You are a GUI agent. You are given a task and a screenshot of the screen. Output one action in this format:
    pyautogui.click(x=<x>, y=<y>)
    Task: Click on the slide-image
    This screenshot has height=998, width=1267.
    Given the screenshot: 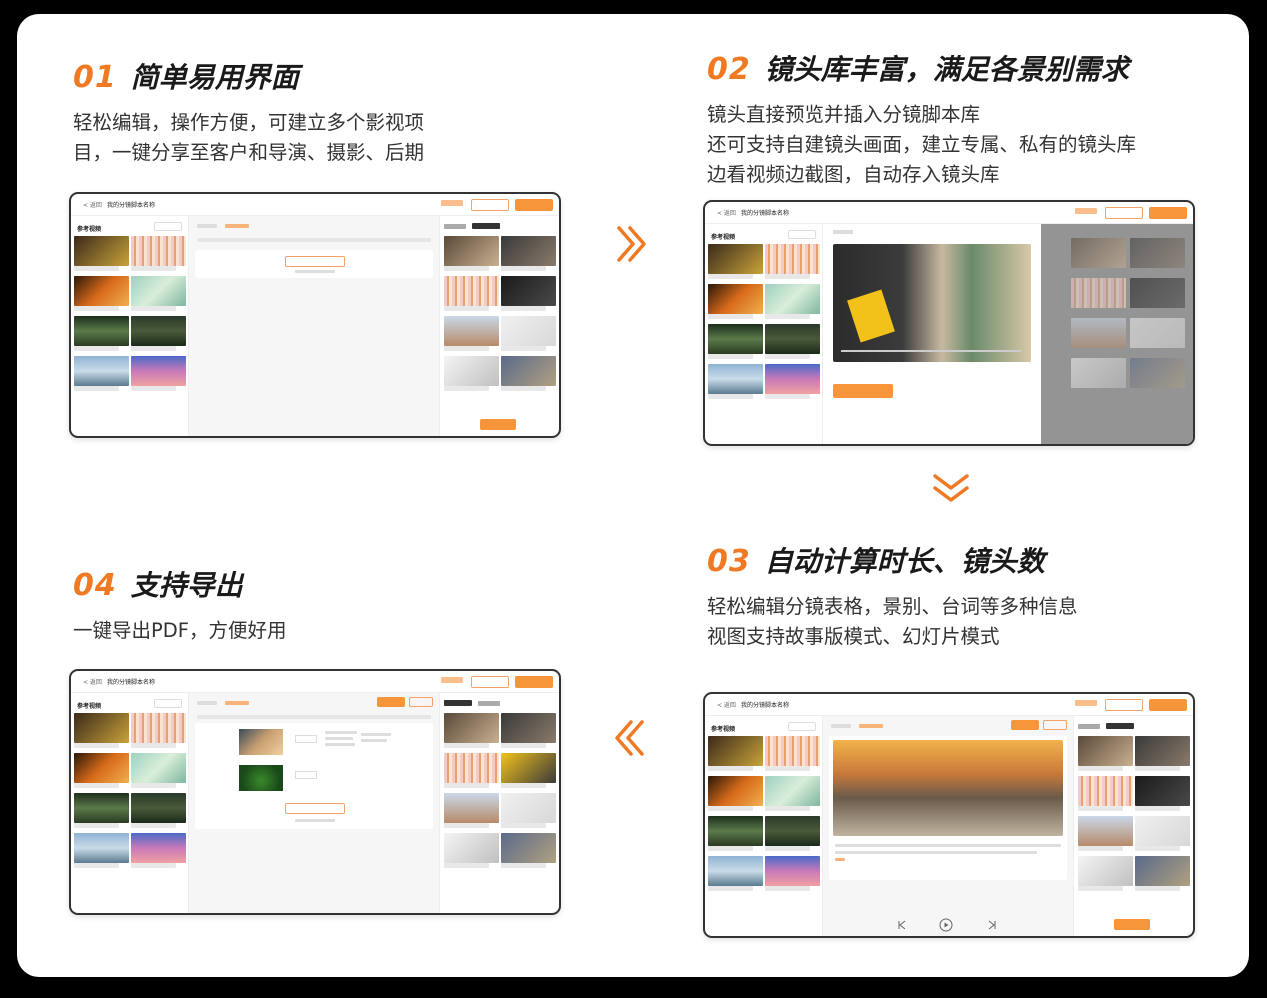 What is the action you would take?
    pyautogui.click(x=948, y=788)
    